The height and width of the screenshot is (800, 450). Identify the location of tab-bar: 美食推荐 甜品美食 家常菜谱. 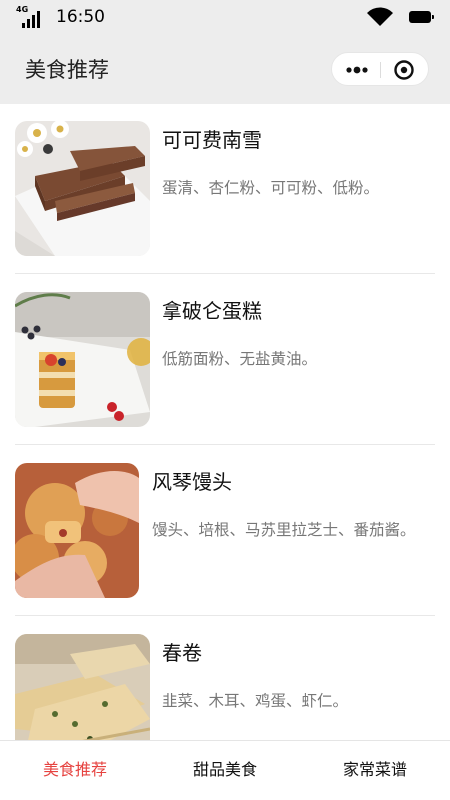
(225, 770).